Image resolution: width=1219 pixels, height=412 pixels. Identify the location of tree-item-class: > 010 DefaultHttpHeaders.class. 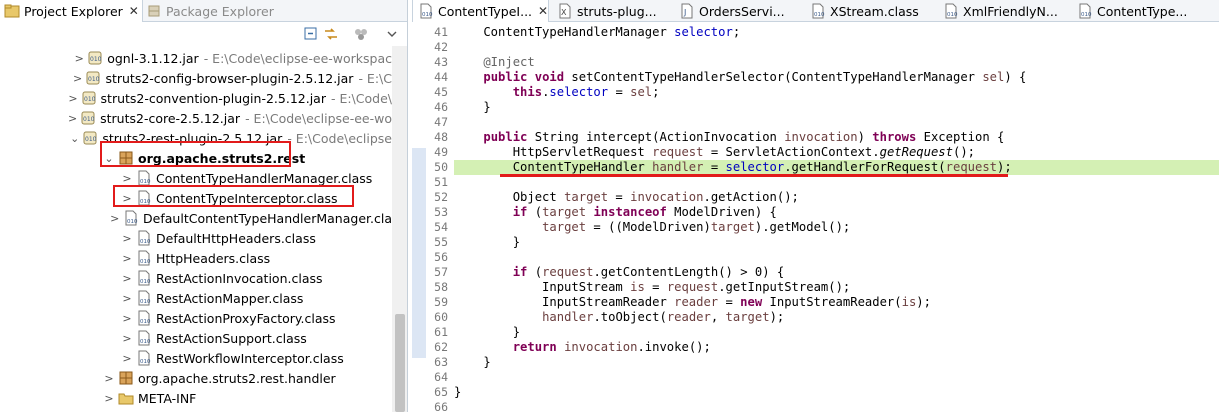
(196, 238).